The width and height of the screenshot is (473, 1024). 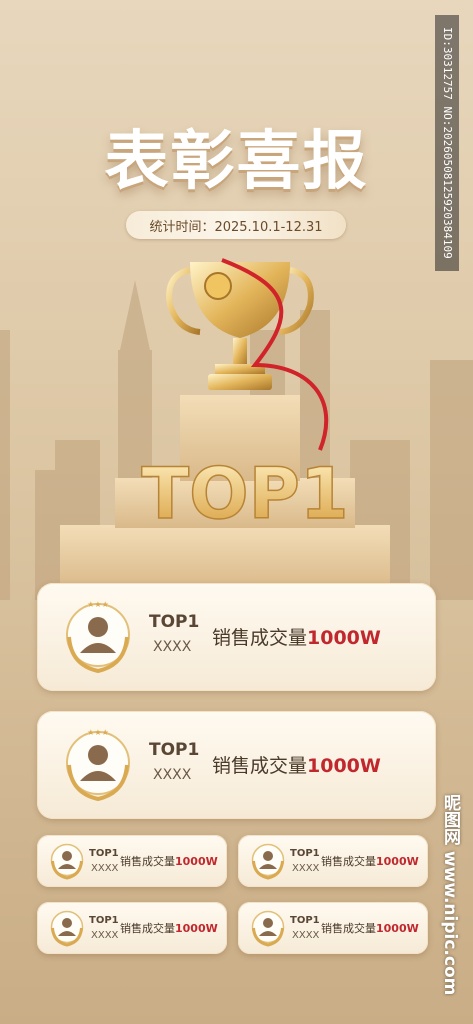 I want to click on stat-period-pill: 统计时间：2025.10.1-12.31, so click(x=236, y=225).